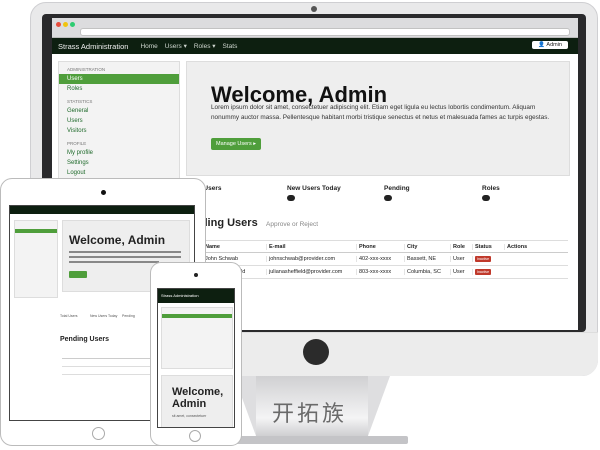 This screenshot has width=600, height=450. Describe the element at coordinates (117, 240) in the screenshot. I see `tablet-welcome-title: Welcome, Admin` at that location.